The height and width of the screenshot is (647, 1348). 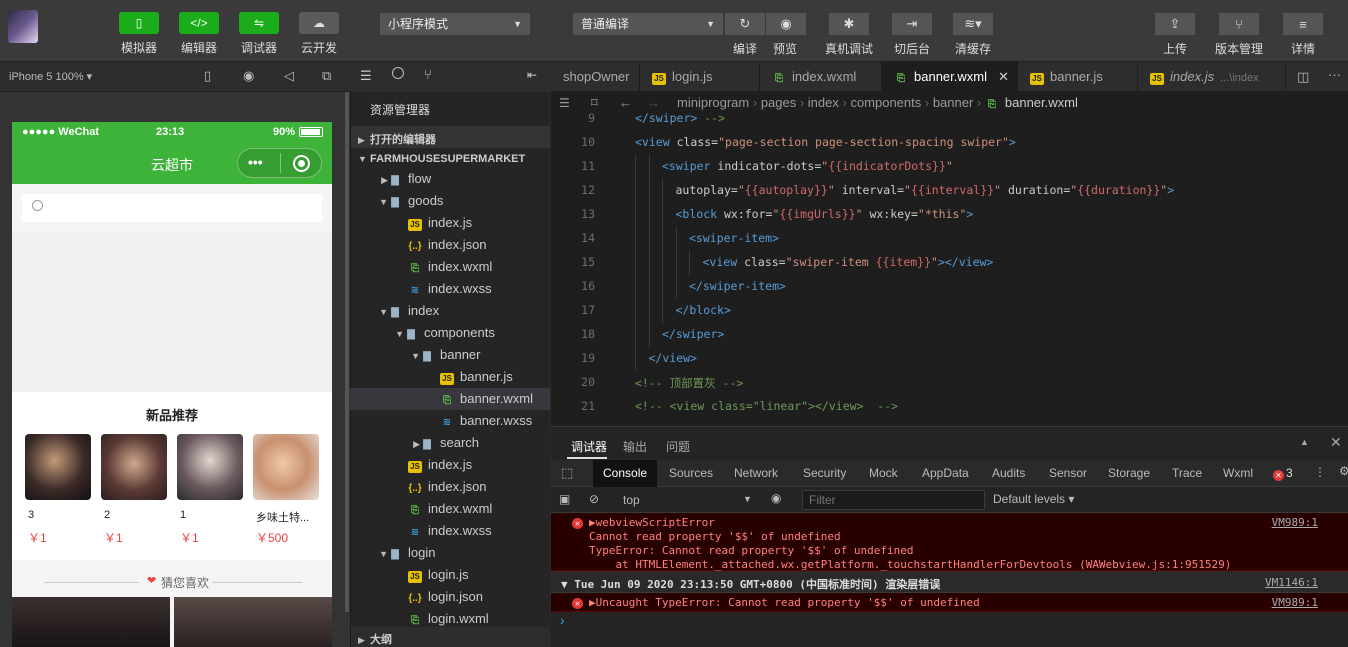 I want to click on devtools-tab-appdata: AppData, so click(x=945, y=473).